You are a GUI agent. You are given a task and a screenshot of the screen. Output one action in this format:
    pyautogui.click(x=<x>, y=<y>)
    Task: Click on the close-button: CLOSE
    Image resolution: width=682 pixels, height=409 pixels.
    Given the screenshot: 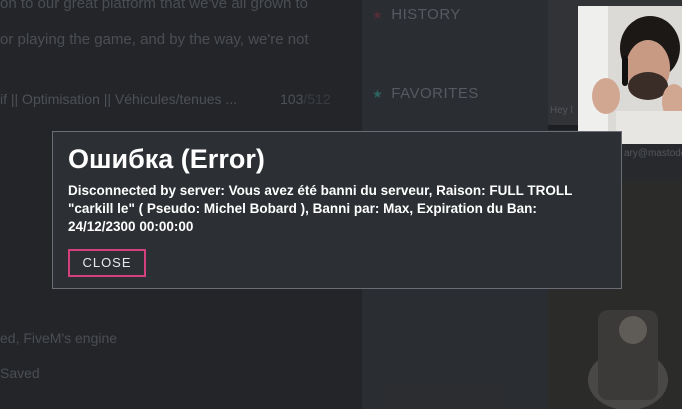 What is the action you would take?
    pyautogui.click(x=107, y=263)
    